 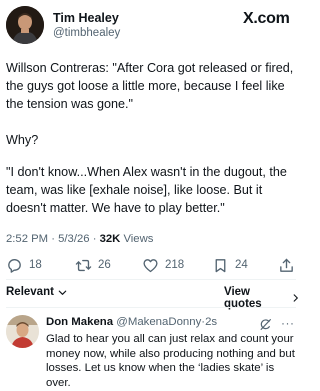 I want to click on action-bar: 18 26 218 24, so click(x=151, y=265).